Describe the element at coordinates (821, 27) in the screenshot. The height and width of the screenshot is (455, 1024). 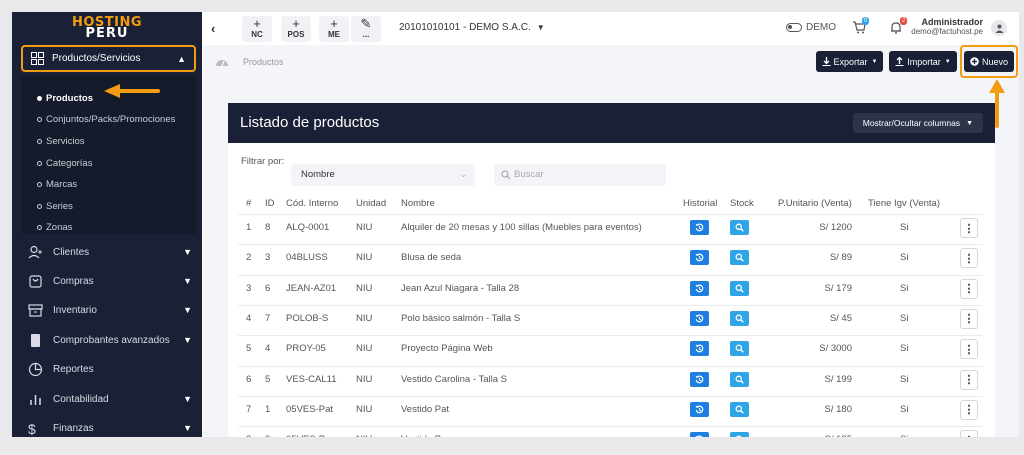
I see `demo-label: DEMO` at that location.